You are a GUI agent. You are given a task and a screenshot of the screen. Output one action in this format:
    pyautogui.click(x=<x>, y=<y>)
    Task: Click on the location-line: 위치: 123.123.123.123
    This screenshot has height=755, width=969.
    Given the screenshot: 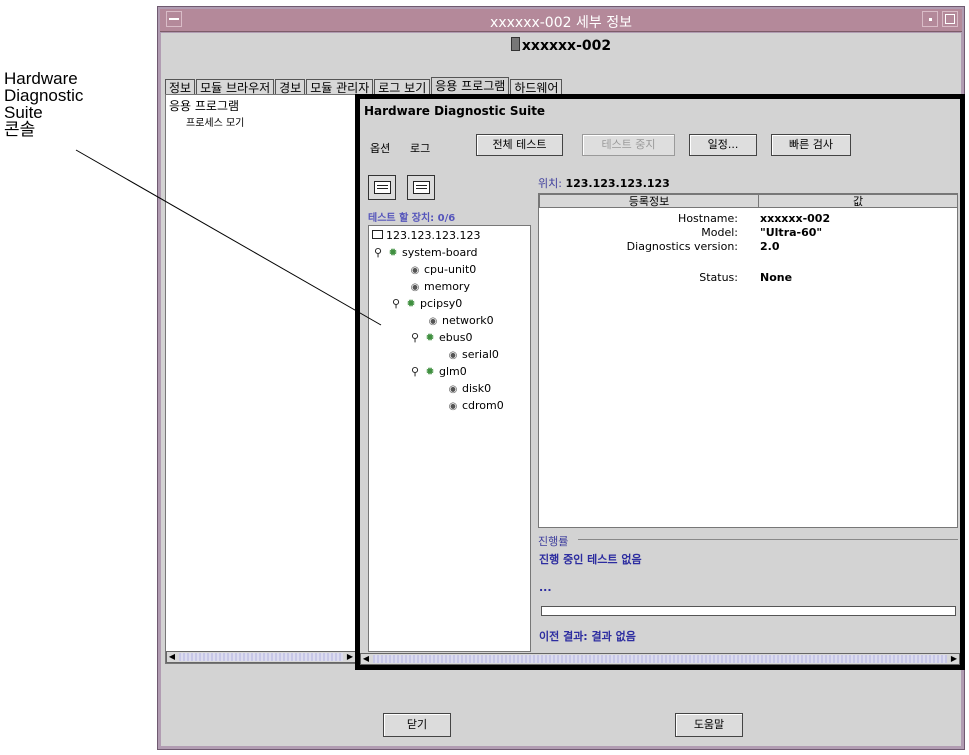 What is the action you would take?
    pyautogui.click(x=604, y=183)
    